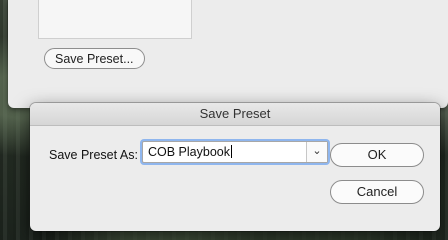 The width and height of the screenshot is (448, 240). Describe the element at coordinates (377, 192) in the screenshot. I see `cancel-button: Cancel` at that location.